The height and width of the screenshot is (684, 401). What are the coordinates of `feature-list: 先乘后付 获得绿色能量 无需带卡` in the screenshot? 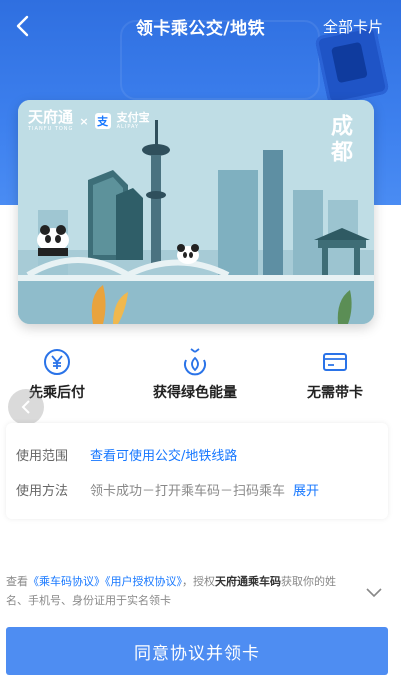 It's located at (200, 378).